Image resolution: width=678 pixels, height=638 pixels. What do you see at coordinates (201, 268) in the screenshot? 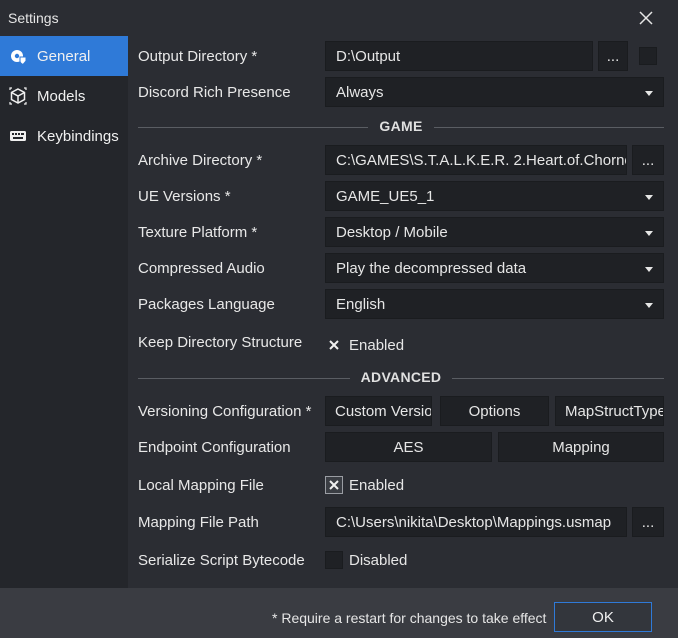
I see `compressed-audio-label: Compressed Audio` at bounding box center [201, 268].